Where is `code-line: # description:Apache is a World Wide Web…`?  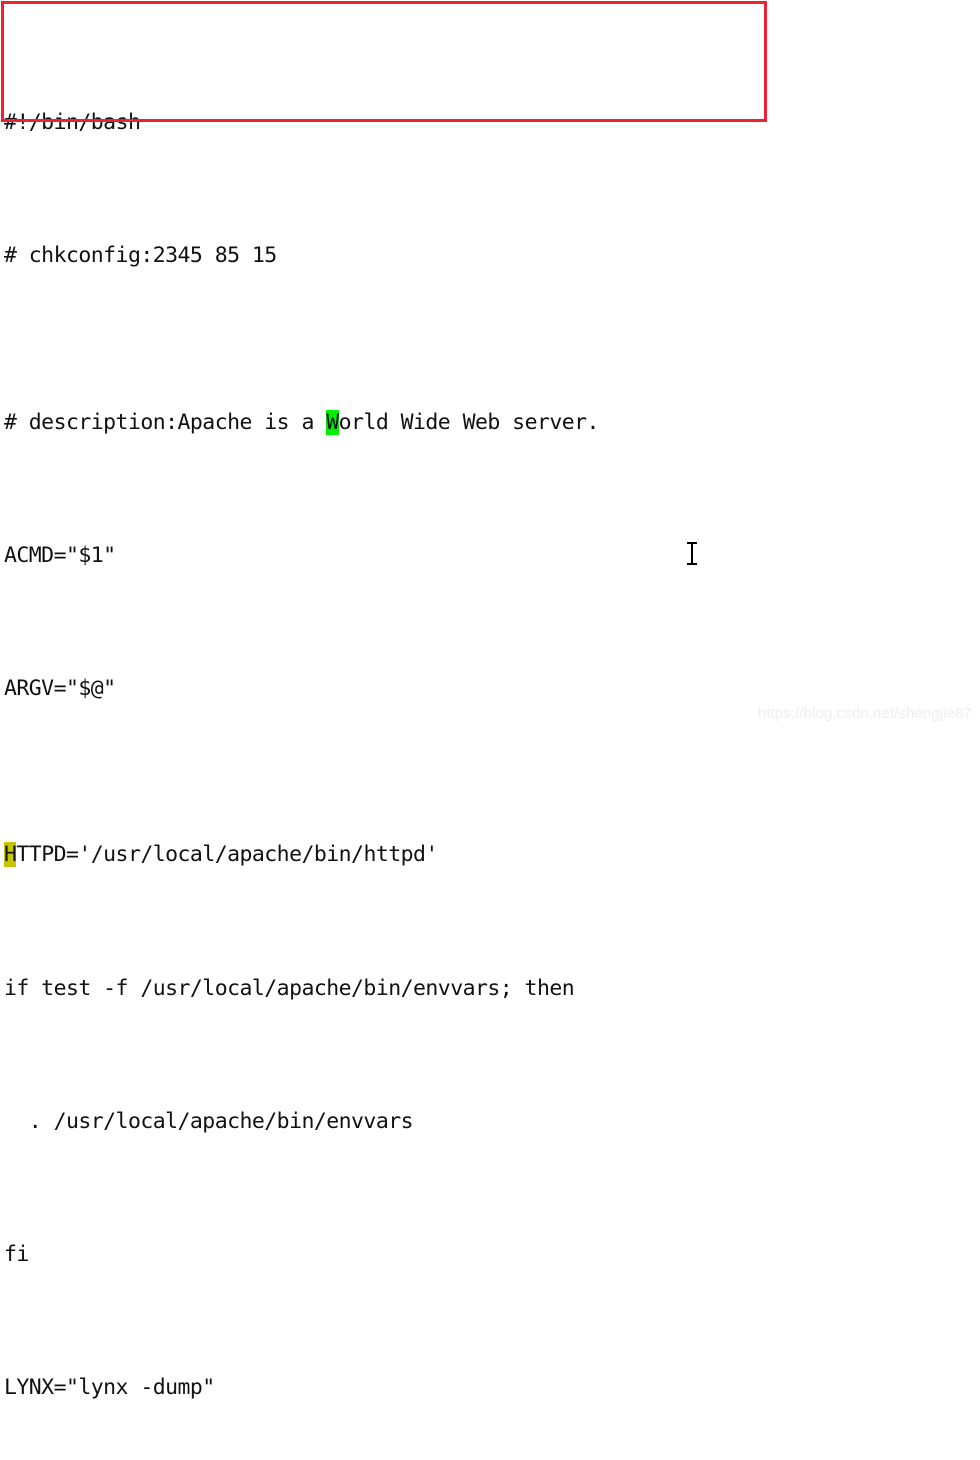 code-line: # description:Apache is a World Wide Web… is located at coordinates (492, 422).